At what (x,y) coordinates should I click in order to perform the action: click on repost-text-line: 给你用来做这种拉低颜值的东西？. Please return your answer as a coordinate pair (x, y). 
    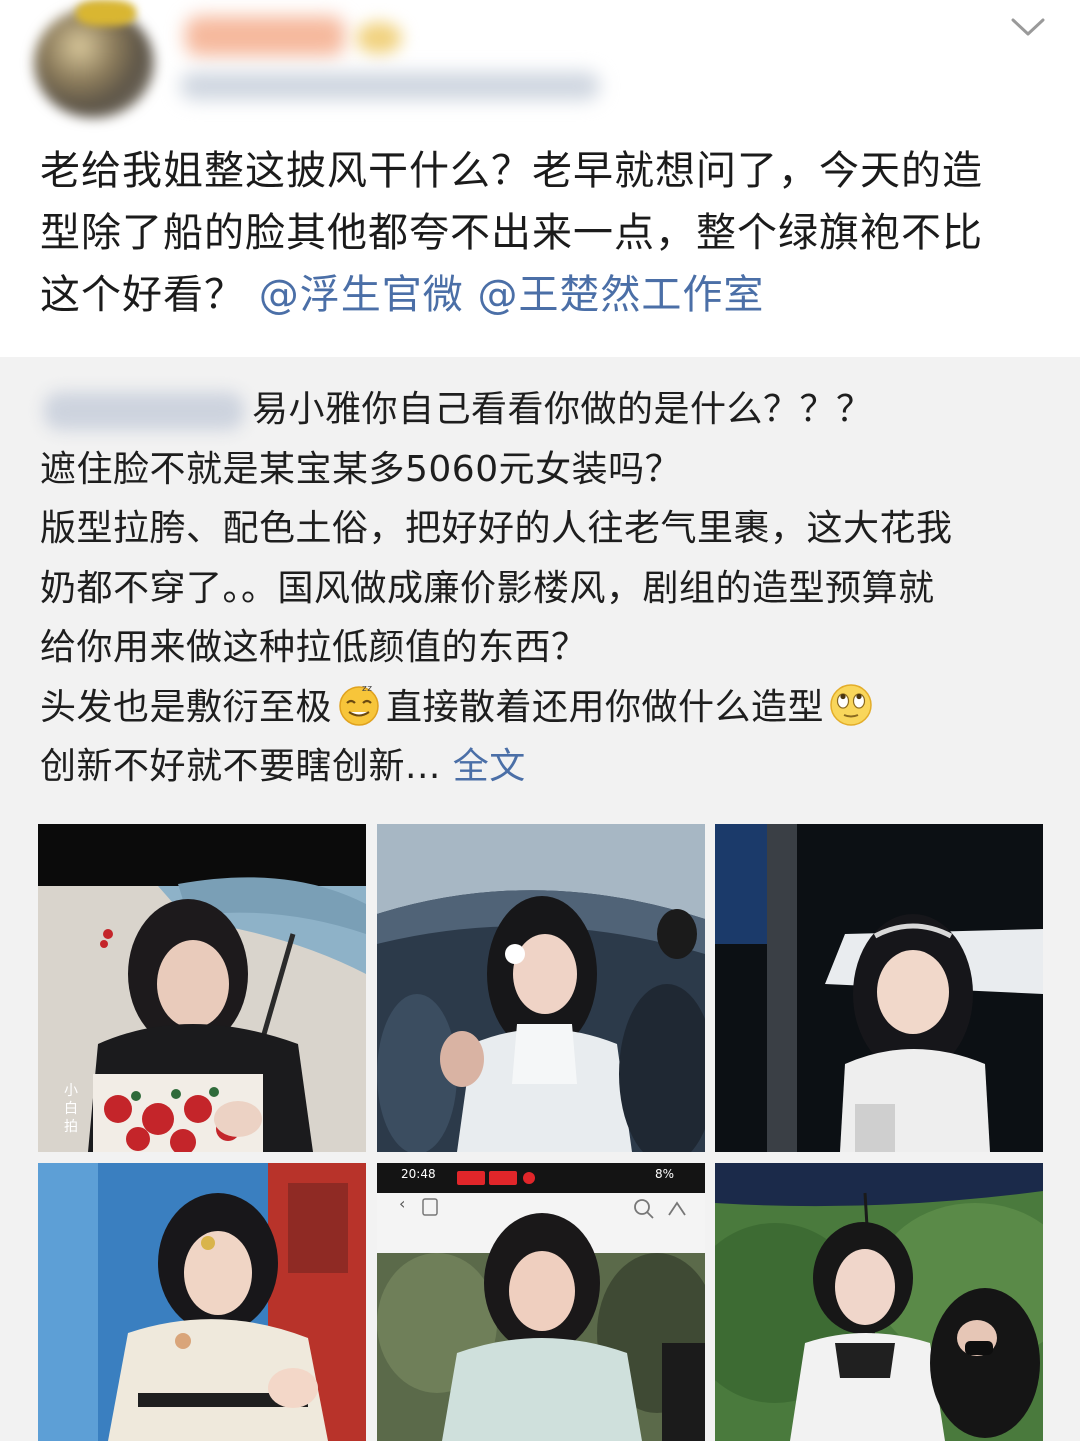
    Looking at the image, I should click on (314, 647).